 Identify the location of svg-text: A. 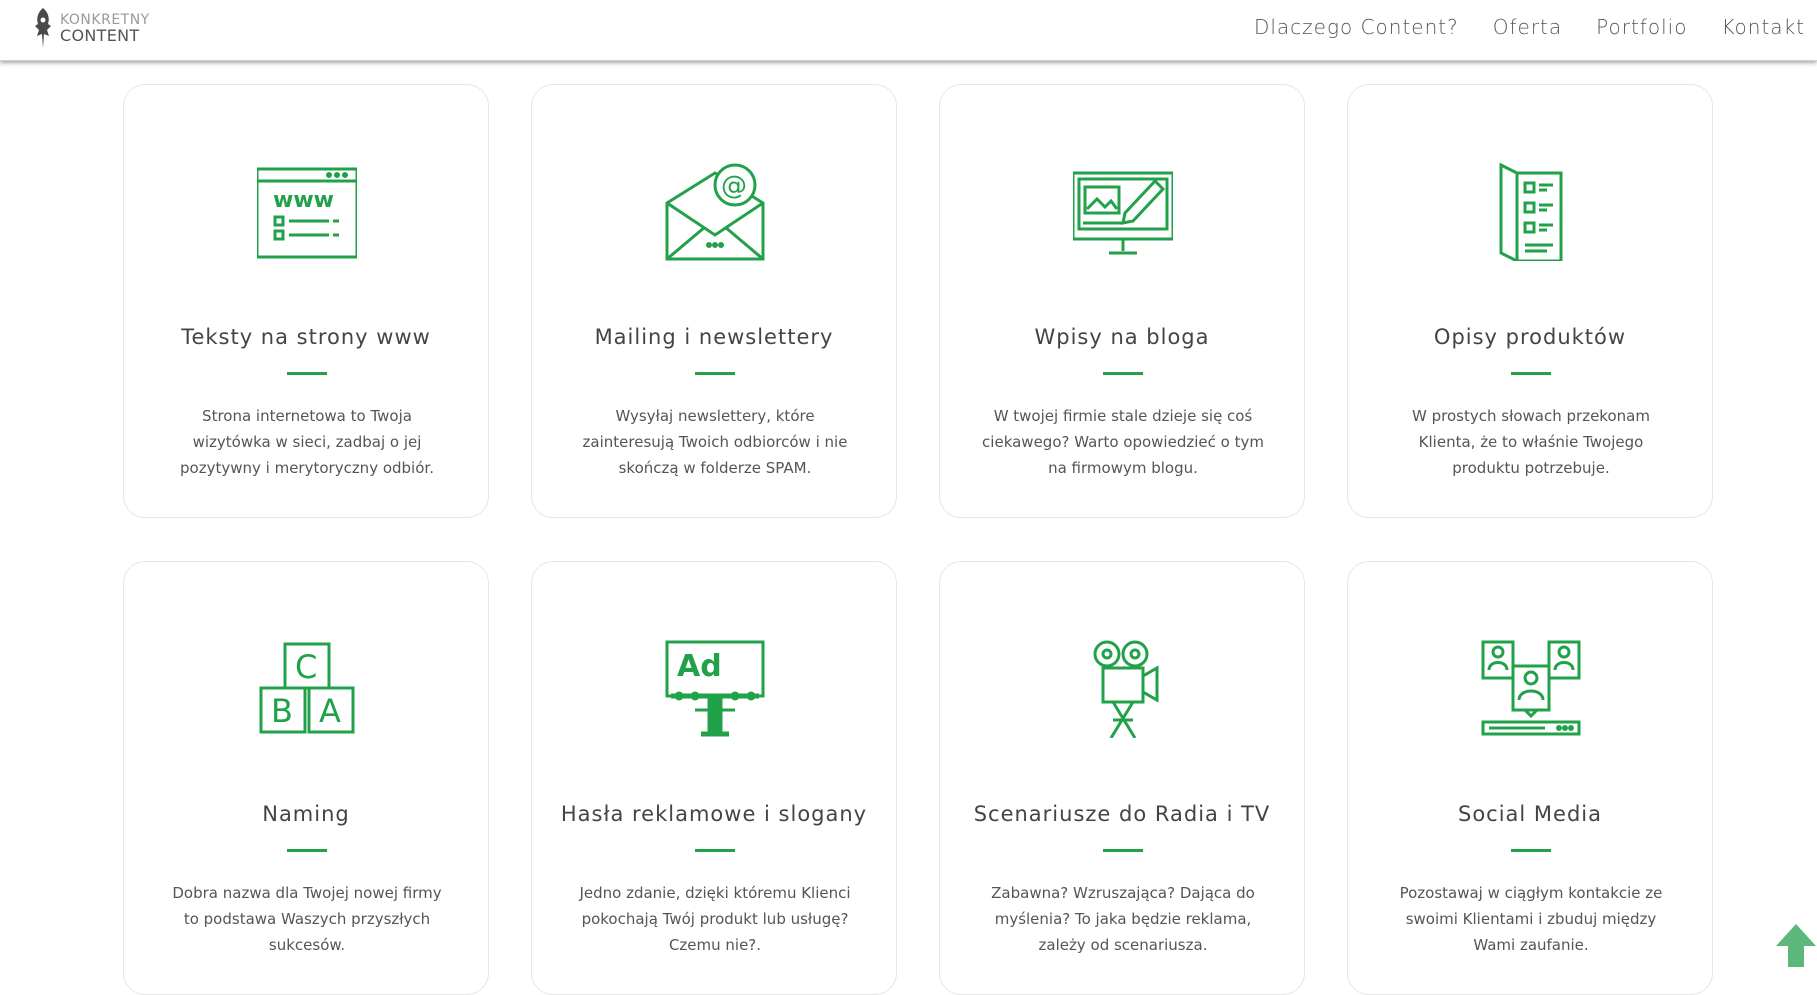
(330, 711).